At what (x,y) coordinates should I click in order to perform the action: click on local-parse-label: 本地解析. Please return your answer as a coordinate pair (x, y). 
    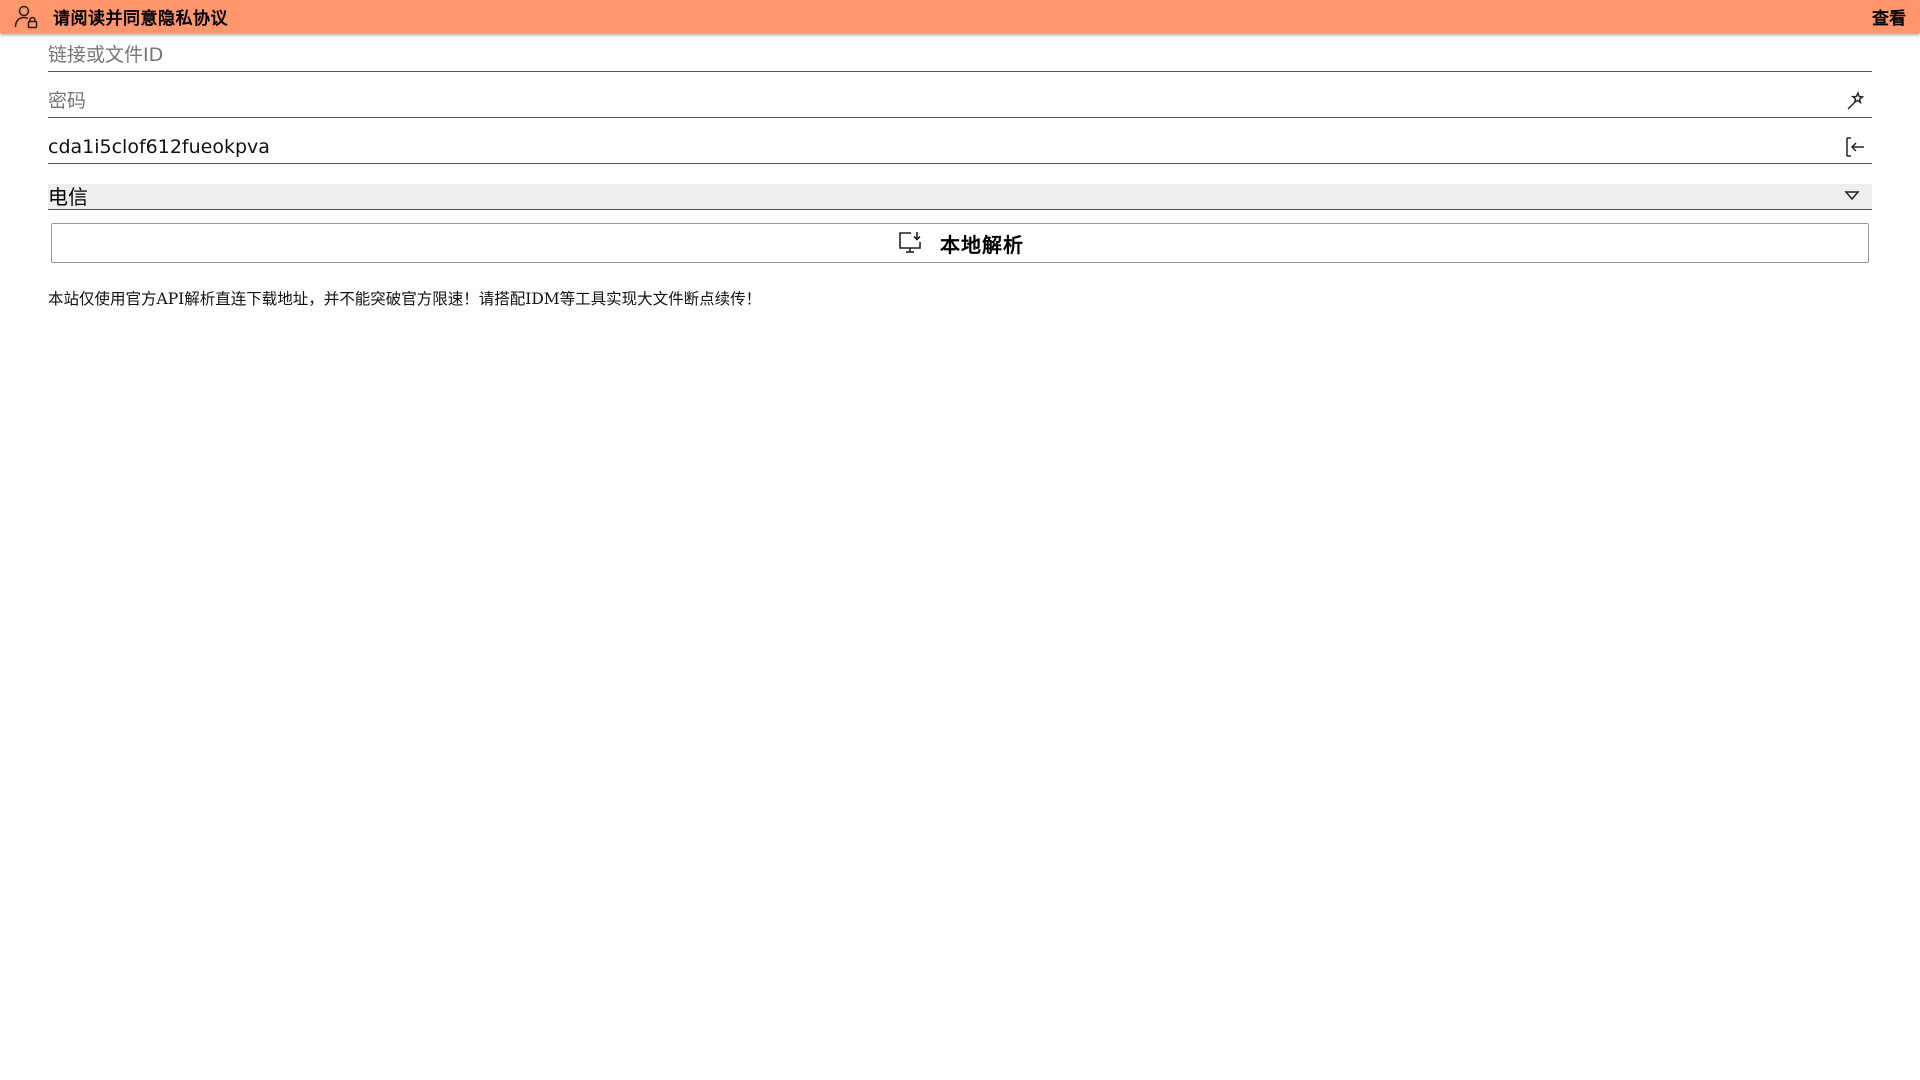
    Looking at the image, I should click on (982, 244).